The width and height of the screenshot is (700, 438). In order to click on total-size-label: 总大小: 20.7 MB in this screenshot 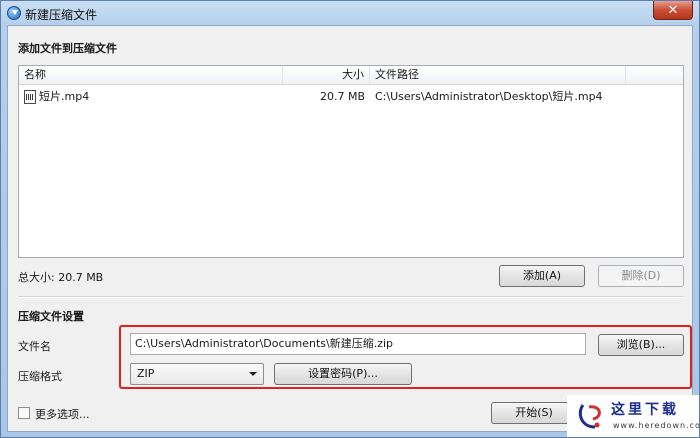, I will do `click(61, 277)`.